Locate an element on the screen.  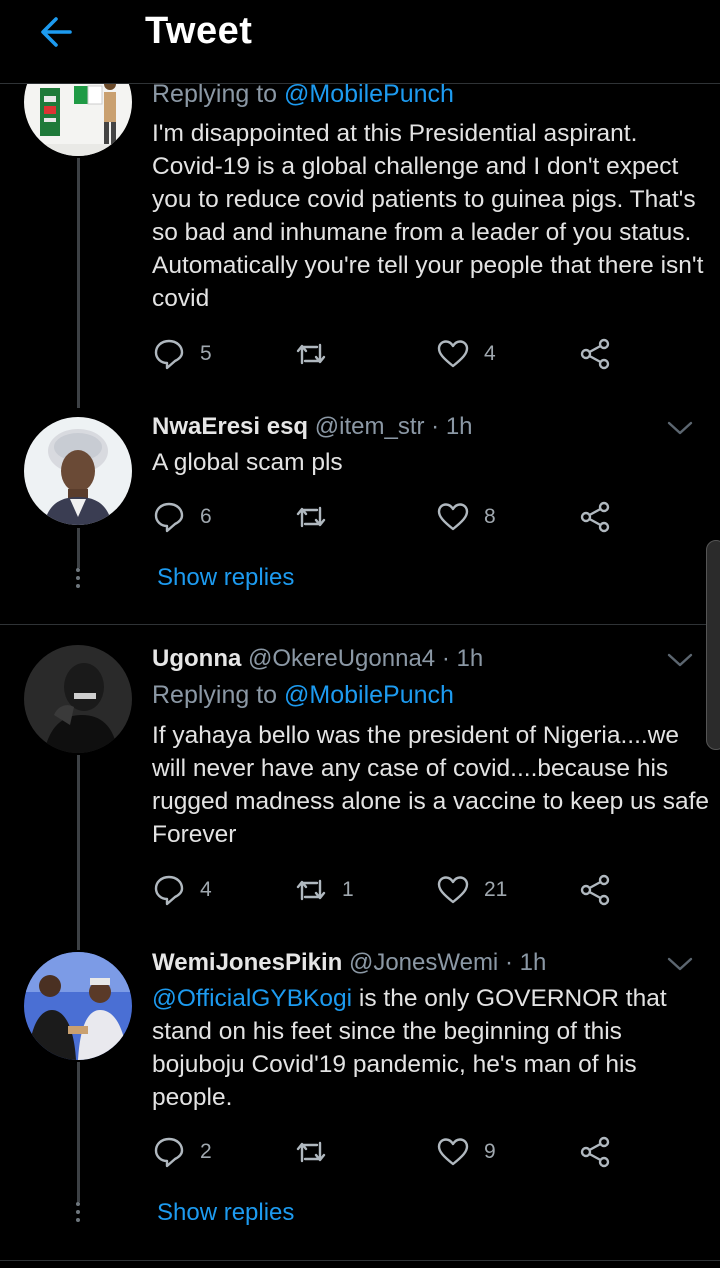
reply-button: 4 is located at coordinates (182, 890).